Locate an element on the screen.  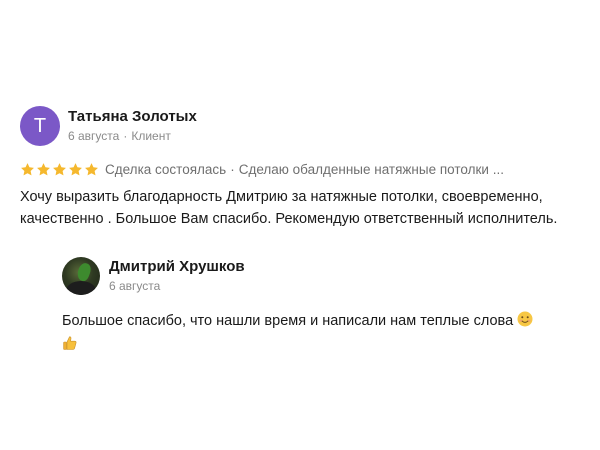
reply-header: Дмитрий Хрушков 6 августа is located at coordinates (322, 276).